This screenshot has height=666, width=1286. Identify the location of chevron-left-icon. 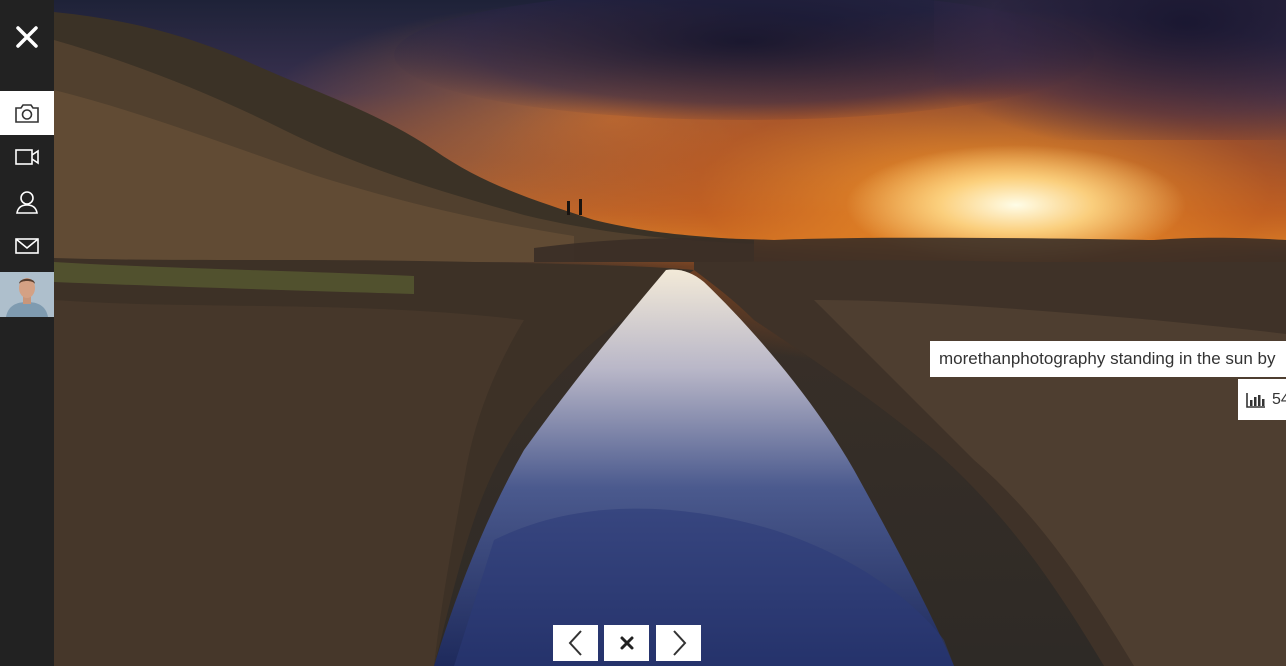
(575, 643).